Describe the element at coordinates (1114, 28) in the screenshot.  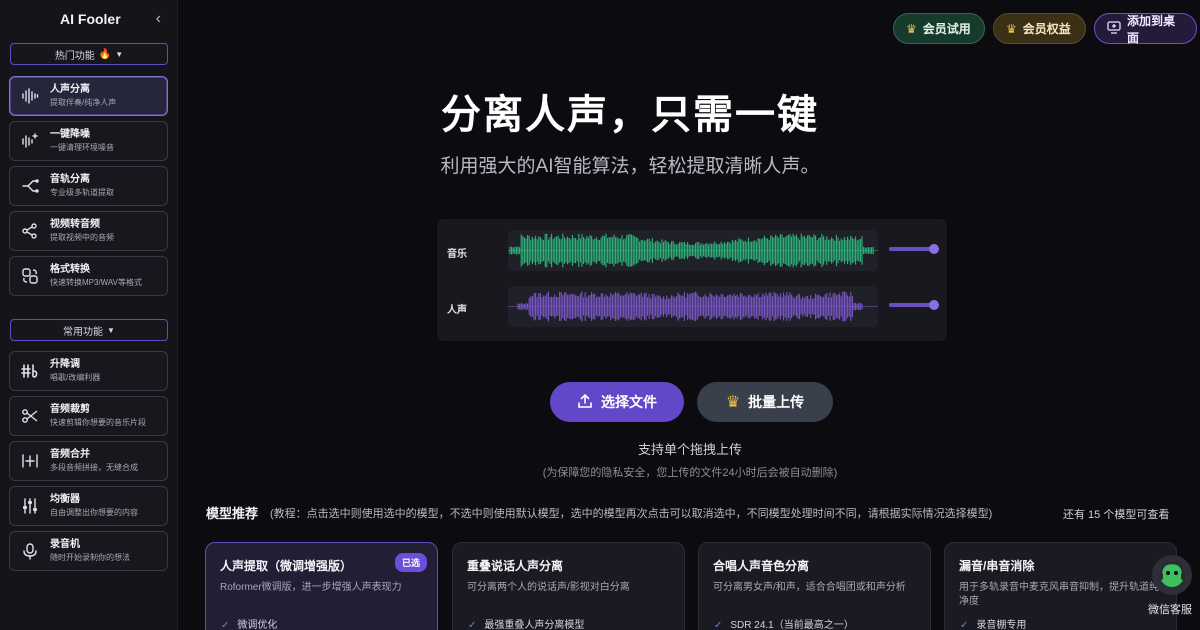
I see `desktop-add-icon` at that location.